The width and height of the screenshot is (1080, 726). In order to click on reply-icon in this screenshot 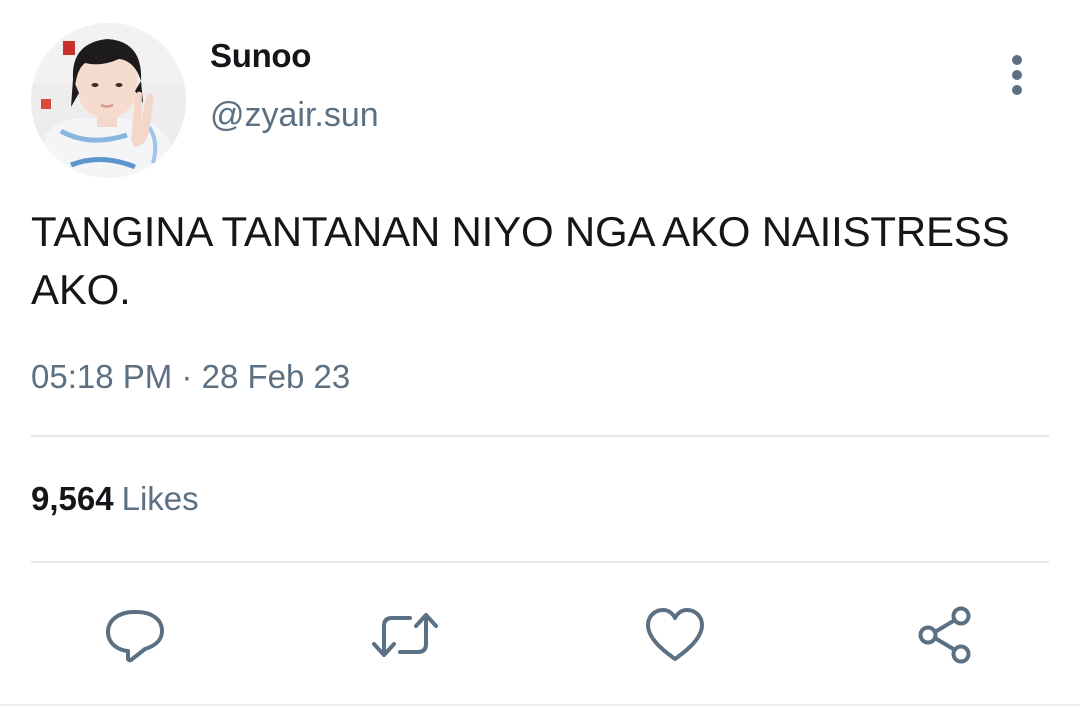, I will do `click(135, 636)`.